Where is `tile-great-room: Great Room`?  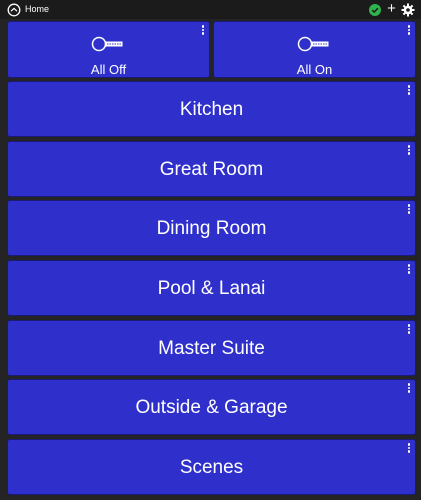 tile-great-room: Great Room is located at coordinates (211, 169).